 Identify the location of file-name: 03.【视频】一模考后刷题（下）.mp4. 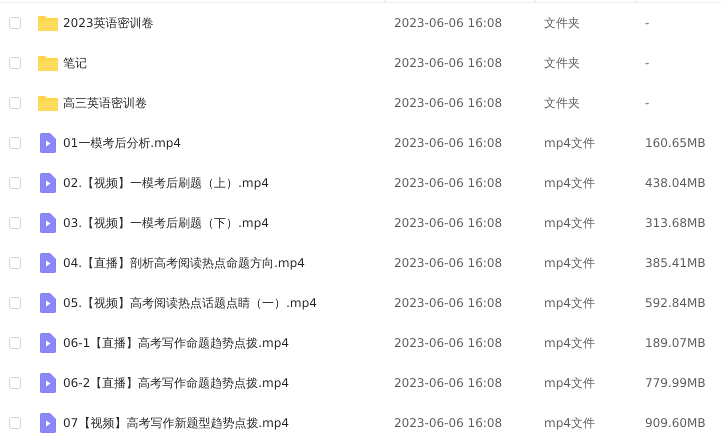
(166, 223).